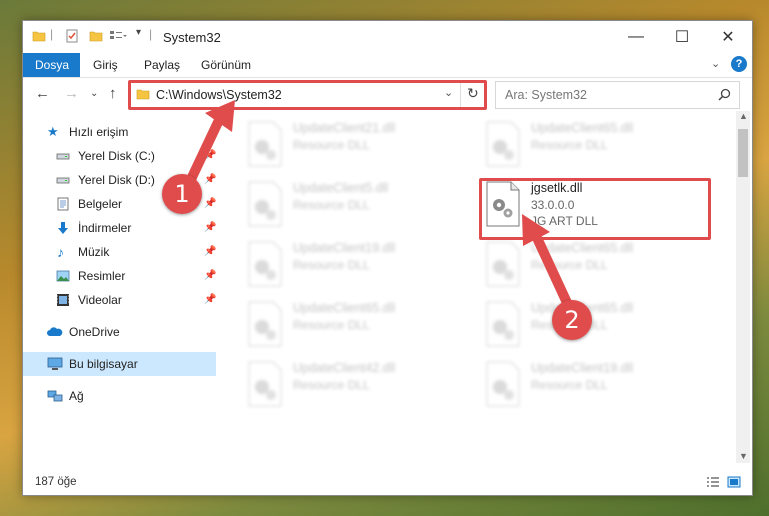  I want to click on pictures-icon, so click(63, 276).